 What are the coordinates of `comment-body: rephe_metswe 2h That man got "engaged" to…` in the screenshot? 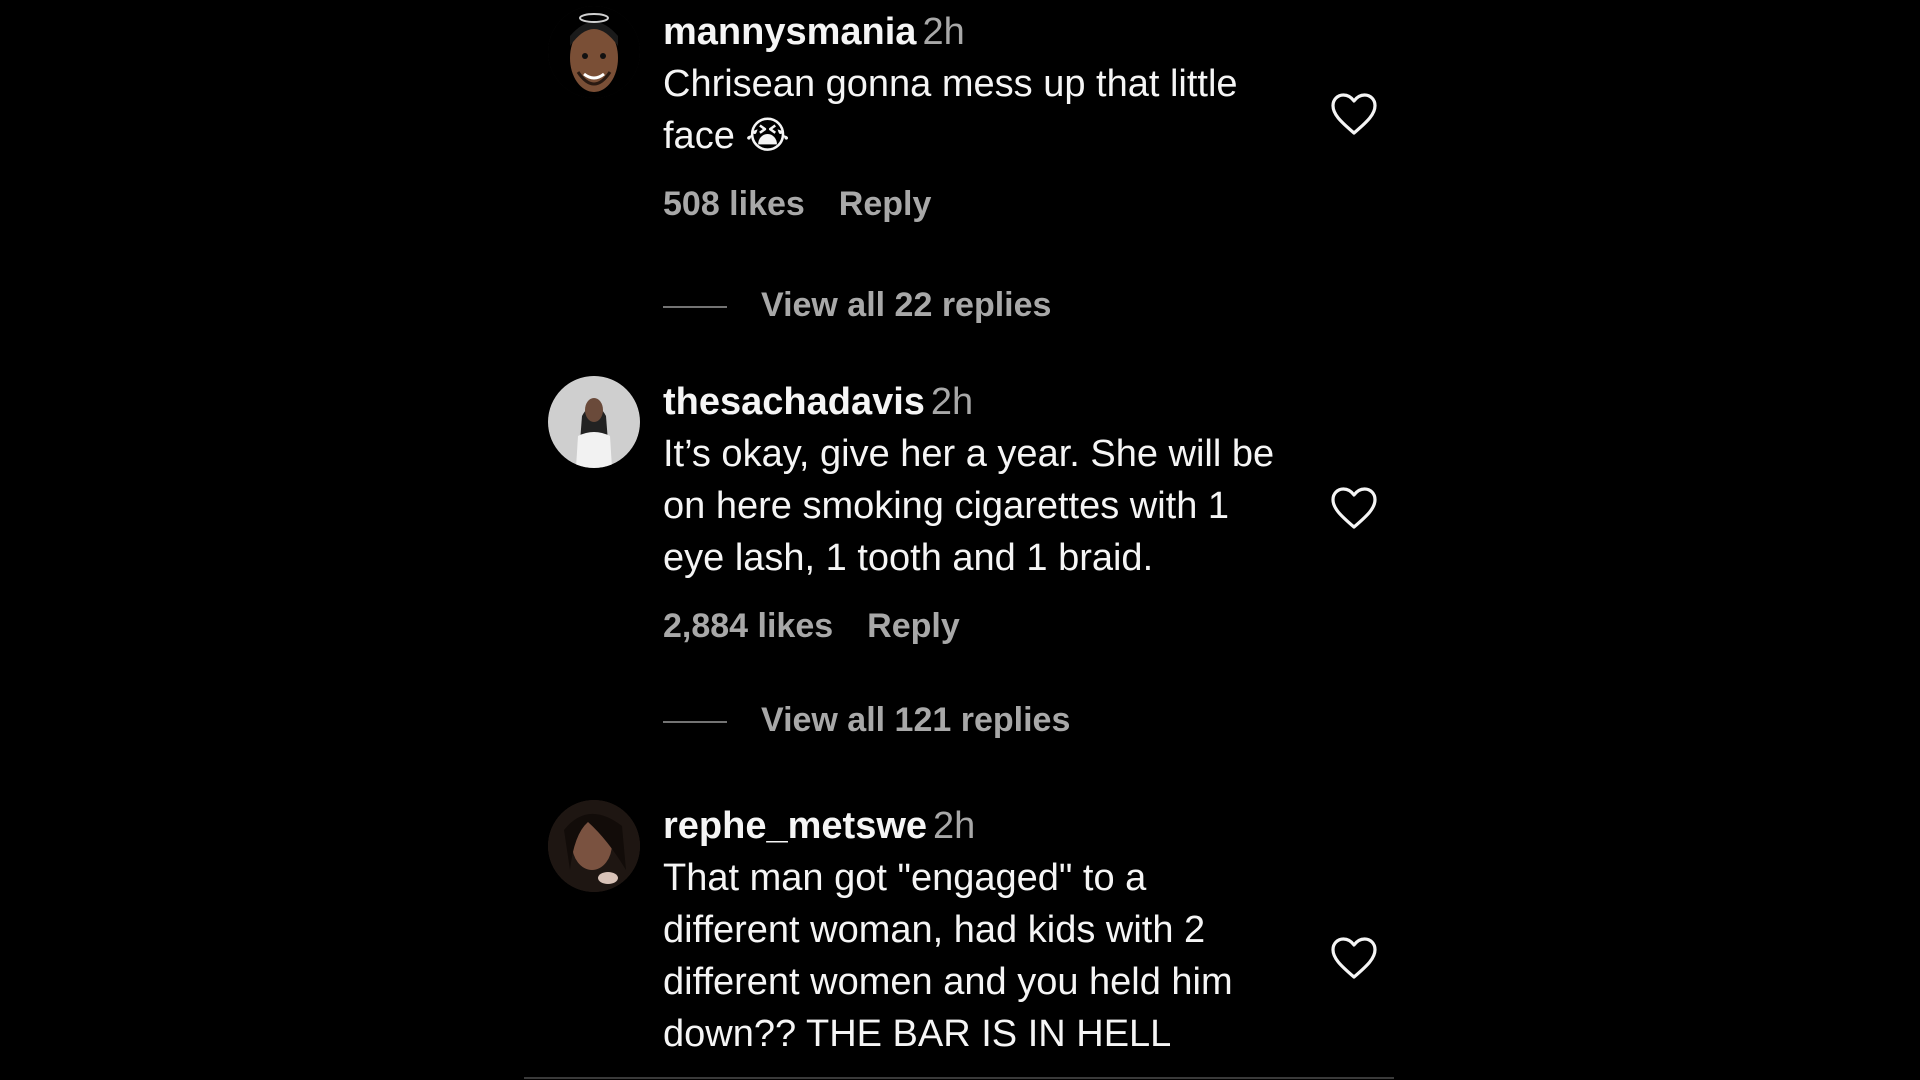 It's located at (988, 930).